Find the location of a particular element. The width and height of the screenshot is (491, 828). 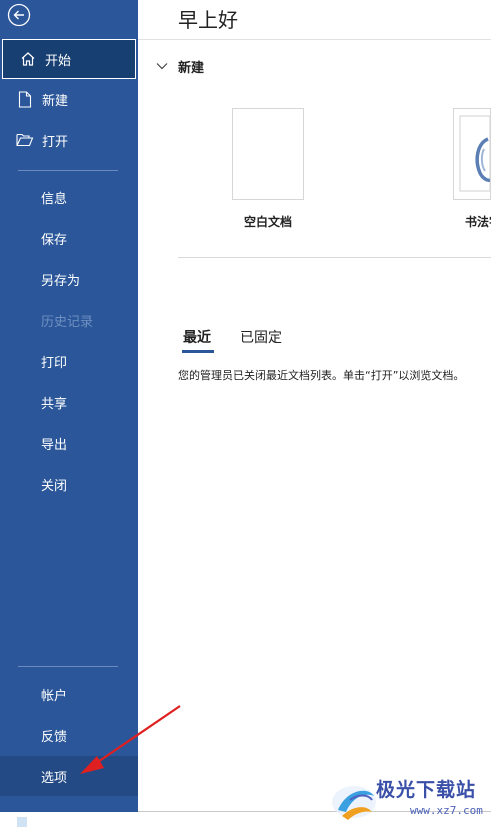

nav-close-label: 关闭 is located at coordinates (54, 486).